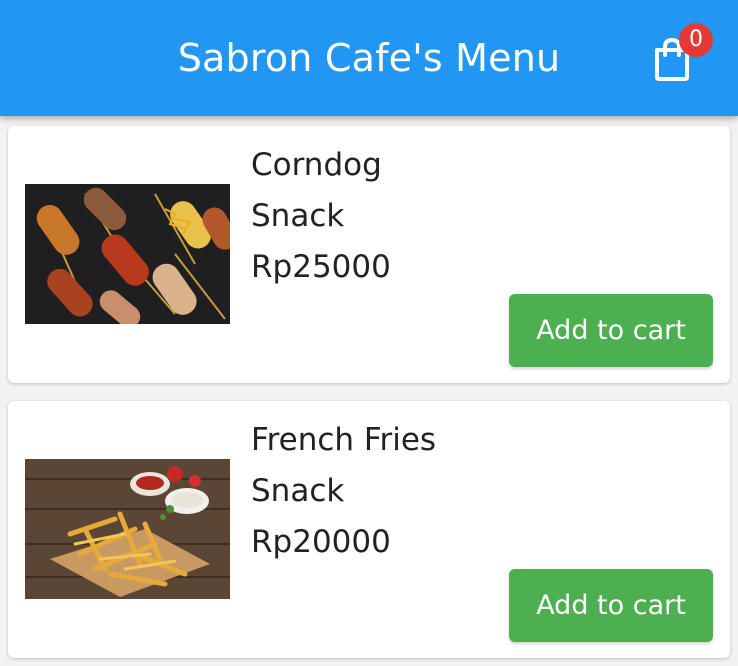 This screenshot has width=738, height=666. I want to click on menu-item-info: French Fries Snack Rp20000, so click(343, 491).